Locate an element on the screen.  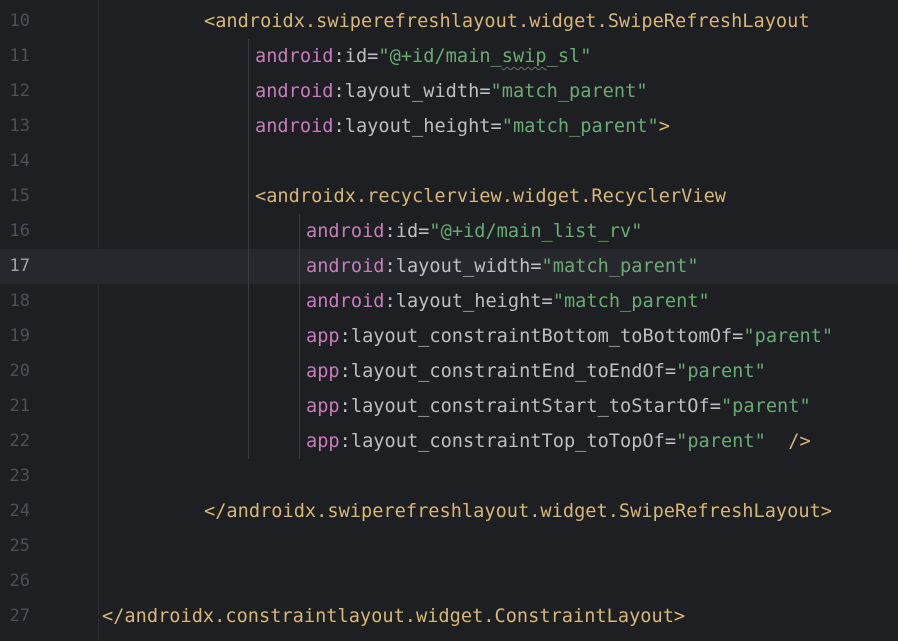
code-line: 11 android:id="@+id/main_swip_sl" is located at coordinates (449, 56).